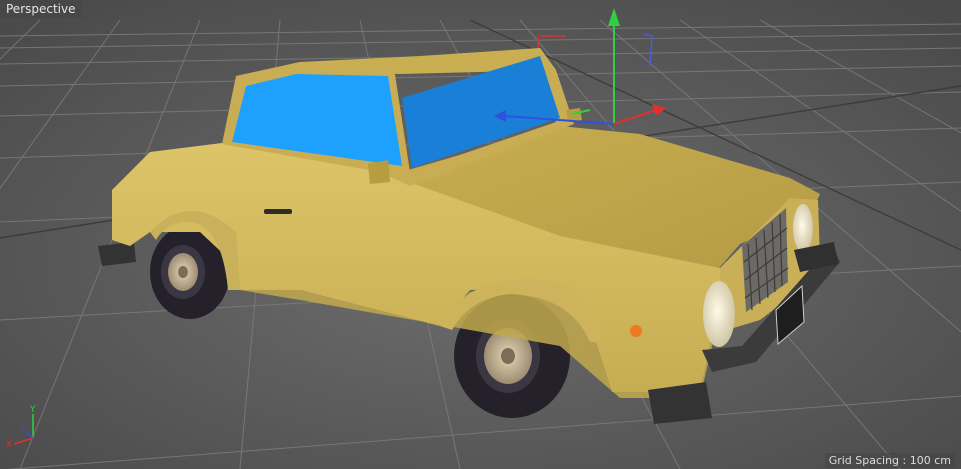 The width and height of the screenshot is (961, 469). What do you see at coordinates (41, 9) in the screenshot?
I see `viewport-camera-label: Perspective` at bounding box center [41, 9].